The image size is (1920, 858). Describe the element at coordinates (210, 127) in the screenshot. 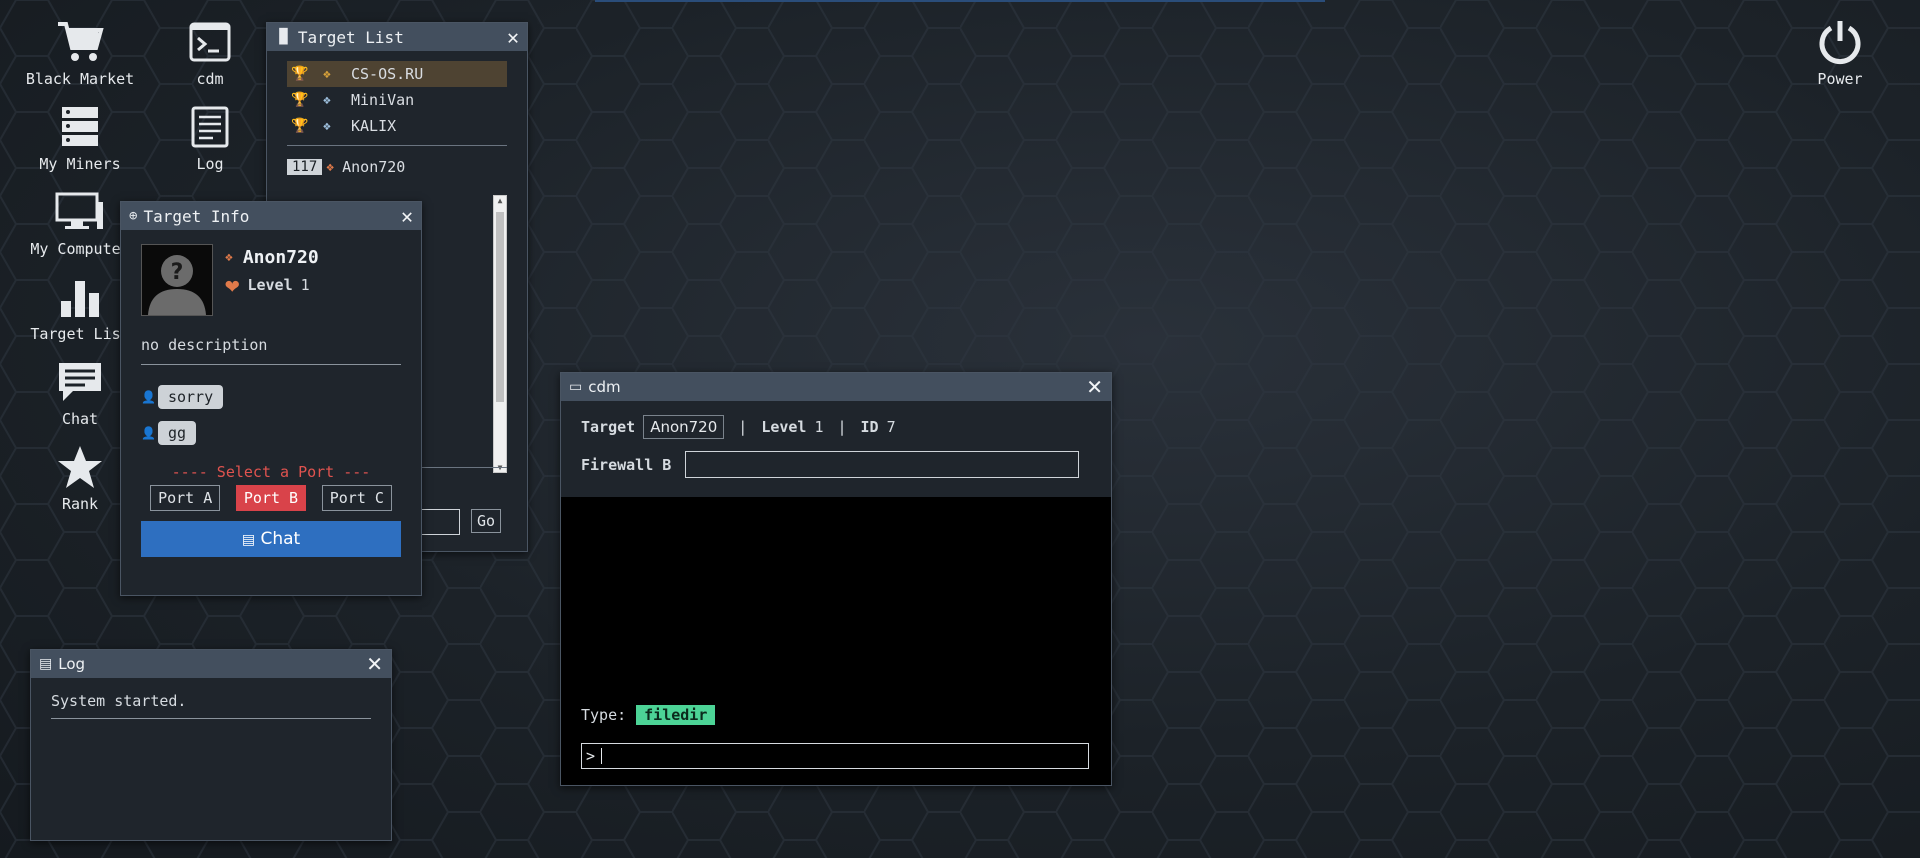

I see `document-icon` at that location.